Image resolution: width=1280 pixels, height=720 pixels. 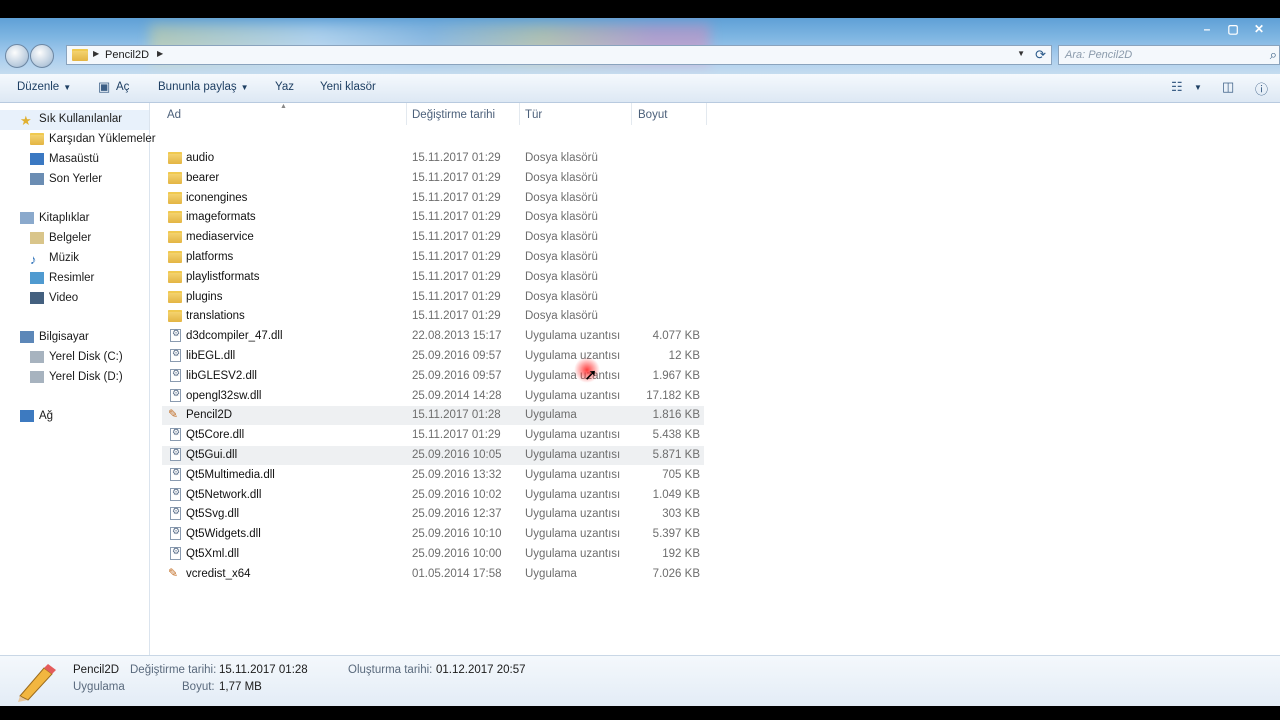 I want to click on help-icon: ⓘ, so click(x=1261, y=88).